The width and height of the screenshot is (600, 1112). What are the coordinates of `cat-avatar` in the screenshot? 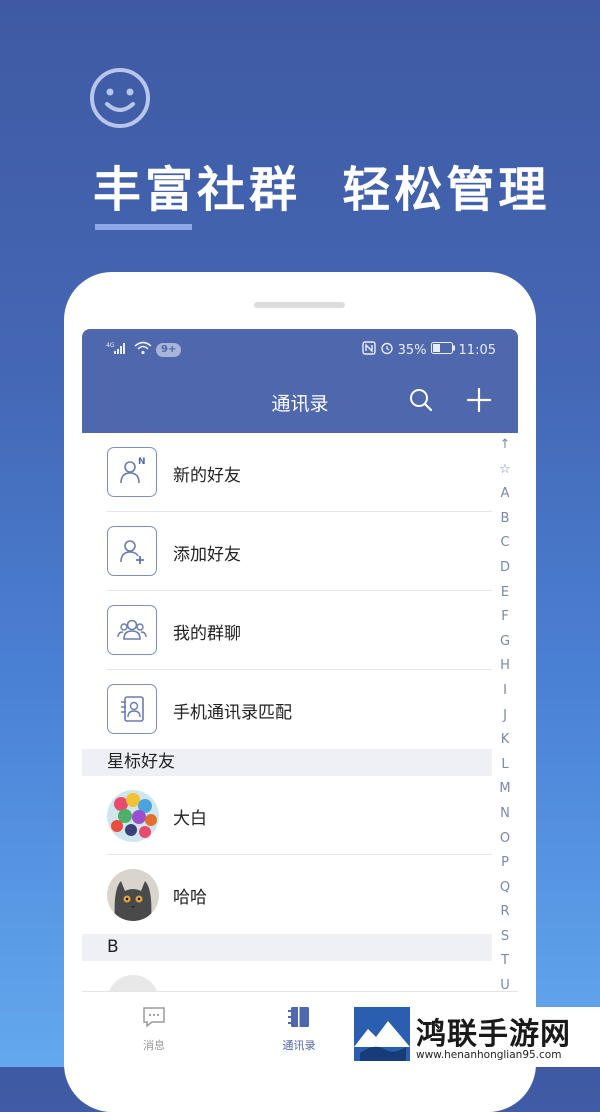 It's located at (133, 895).